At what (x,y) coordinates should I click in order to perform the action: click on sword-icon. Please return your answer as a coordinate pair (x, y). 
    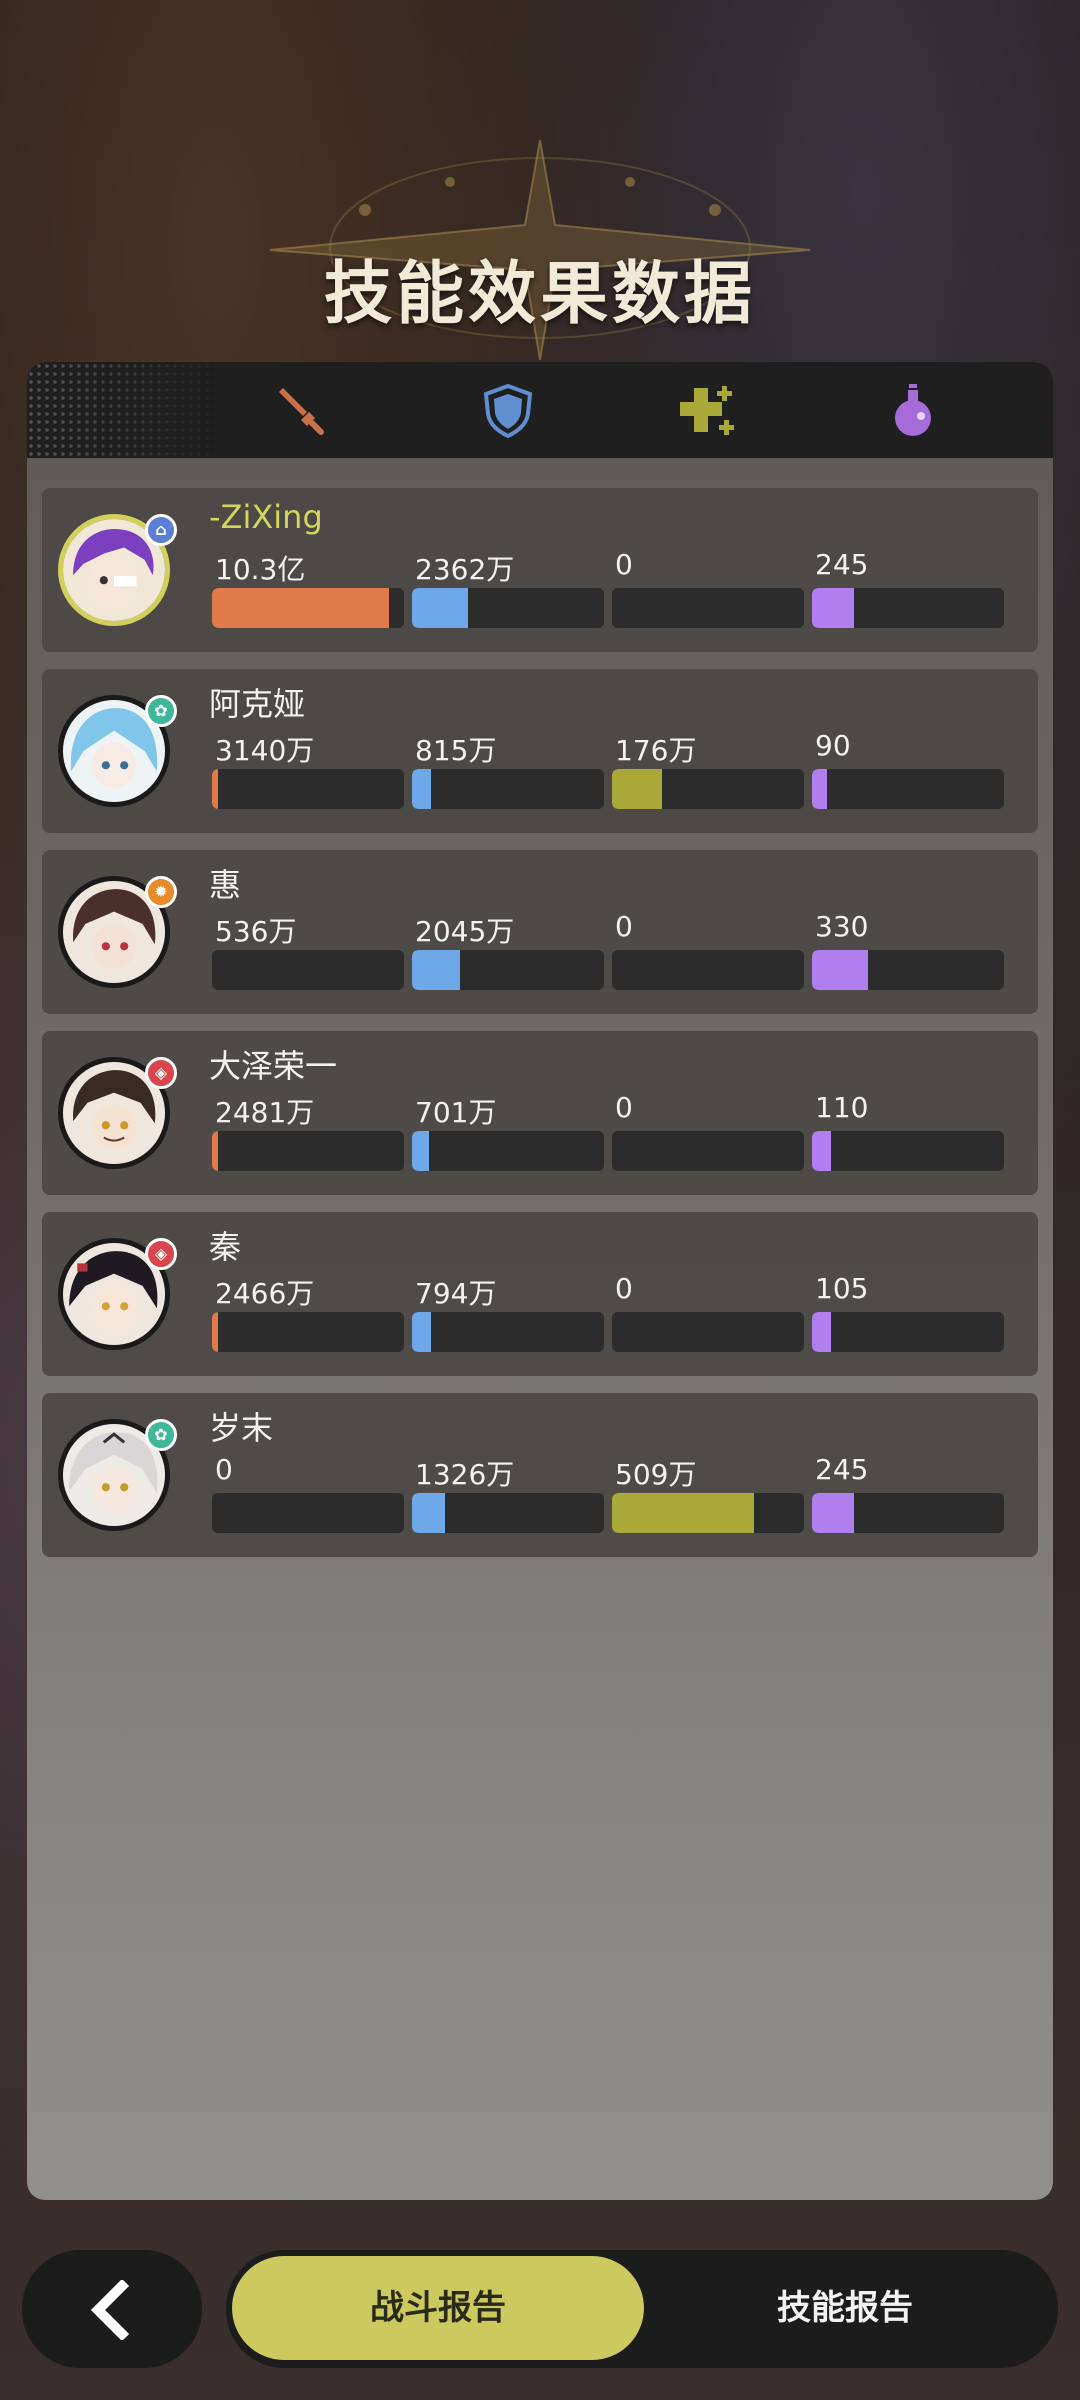
    Looking at the image, I should click on (299, 410).